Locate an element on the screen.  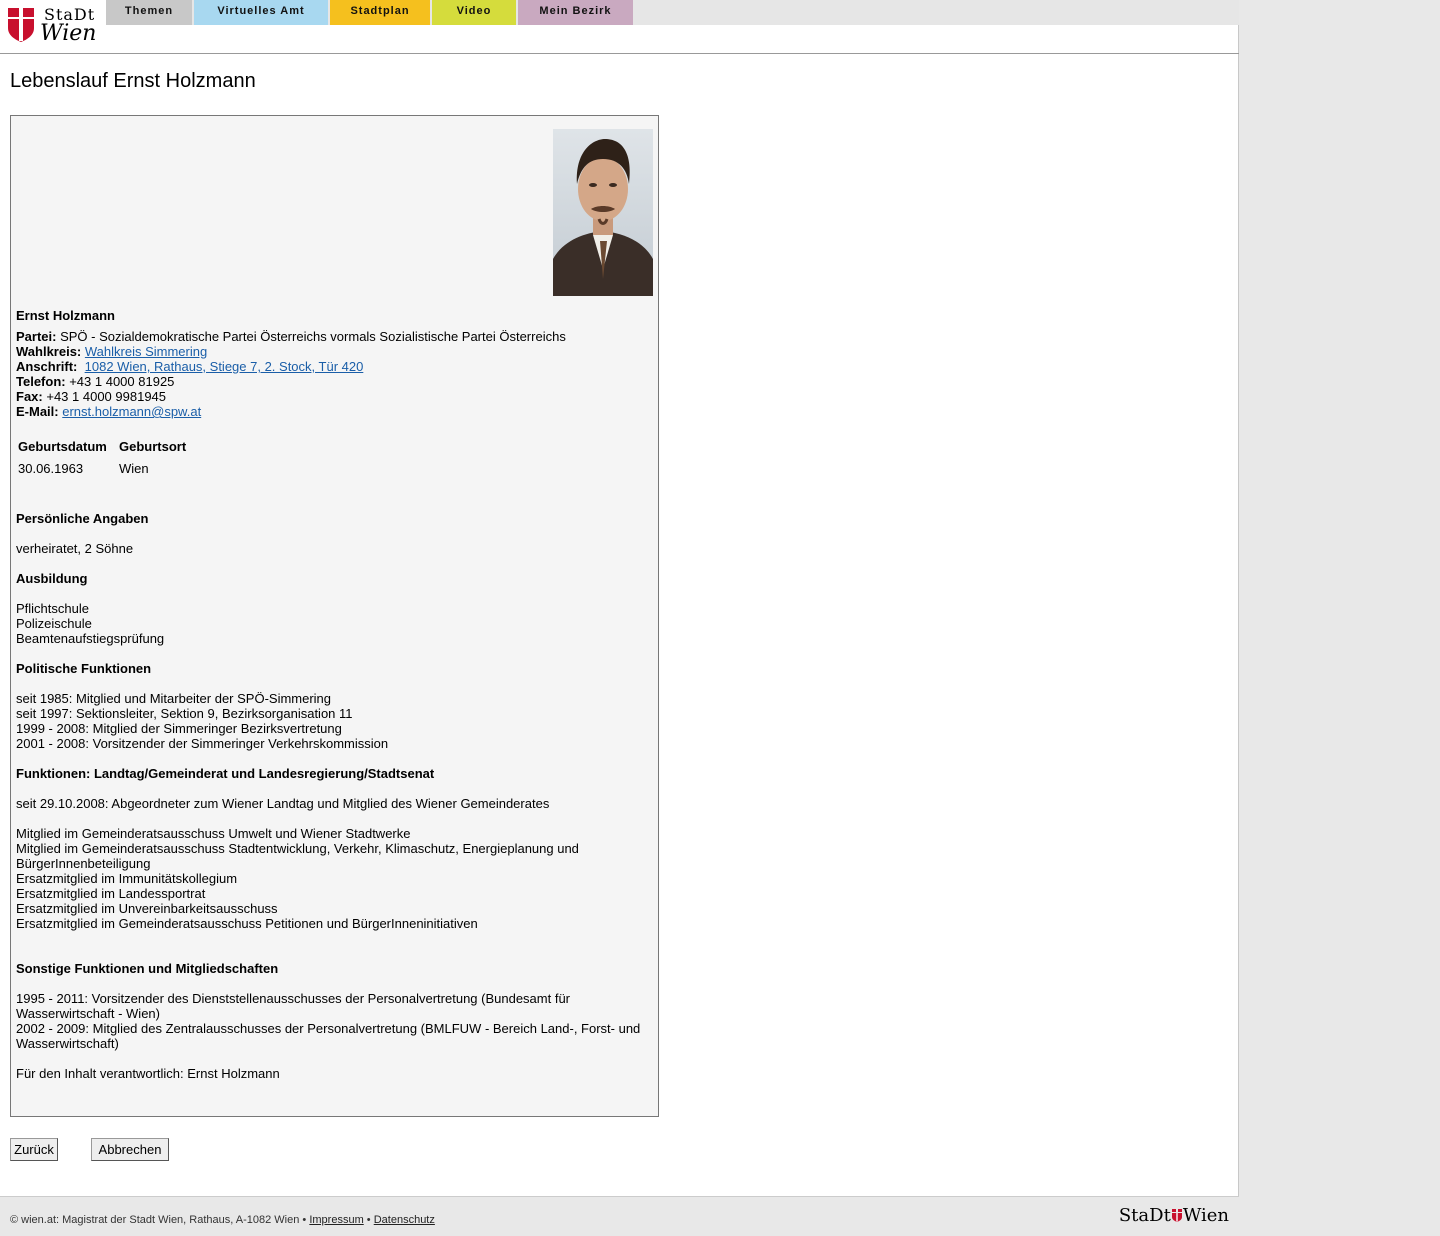
anschrift-label: Anschrift: is located at coordinates (47, 366).